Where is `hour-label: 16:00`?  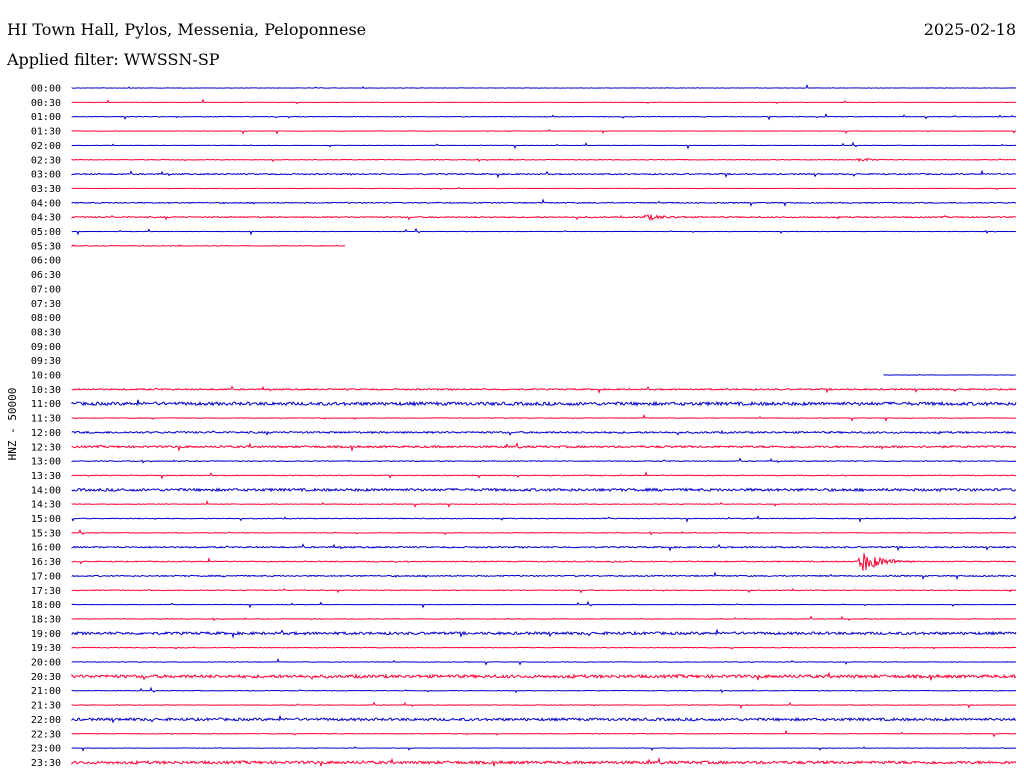 hour-label: 16:00 is located at coordinates (46, 548).